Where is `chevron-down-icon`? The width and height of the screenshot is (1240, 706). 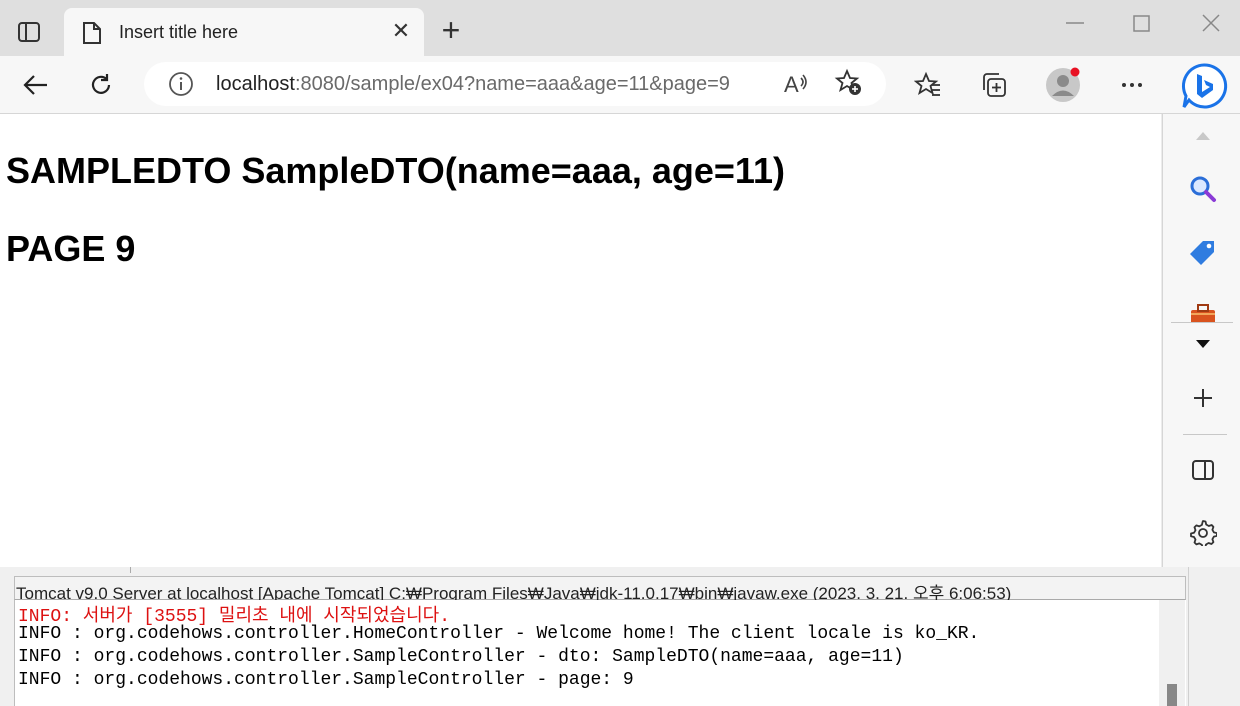
chevron-down-icon is located at coordinates (1203, 344).